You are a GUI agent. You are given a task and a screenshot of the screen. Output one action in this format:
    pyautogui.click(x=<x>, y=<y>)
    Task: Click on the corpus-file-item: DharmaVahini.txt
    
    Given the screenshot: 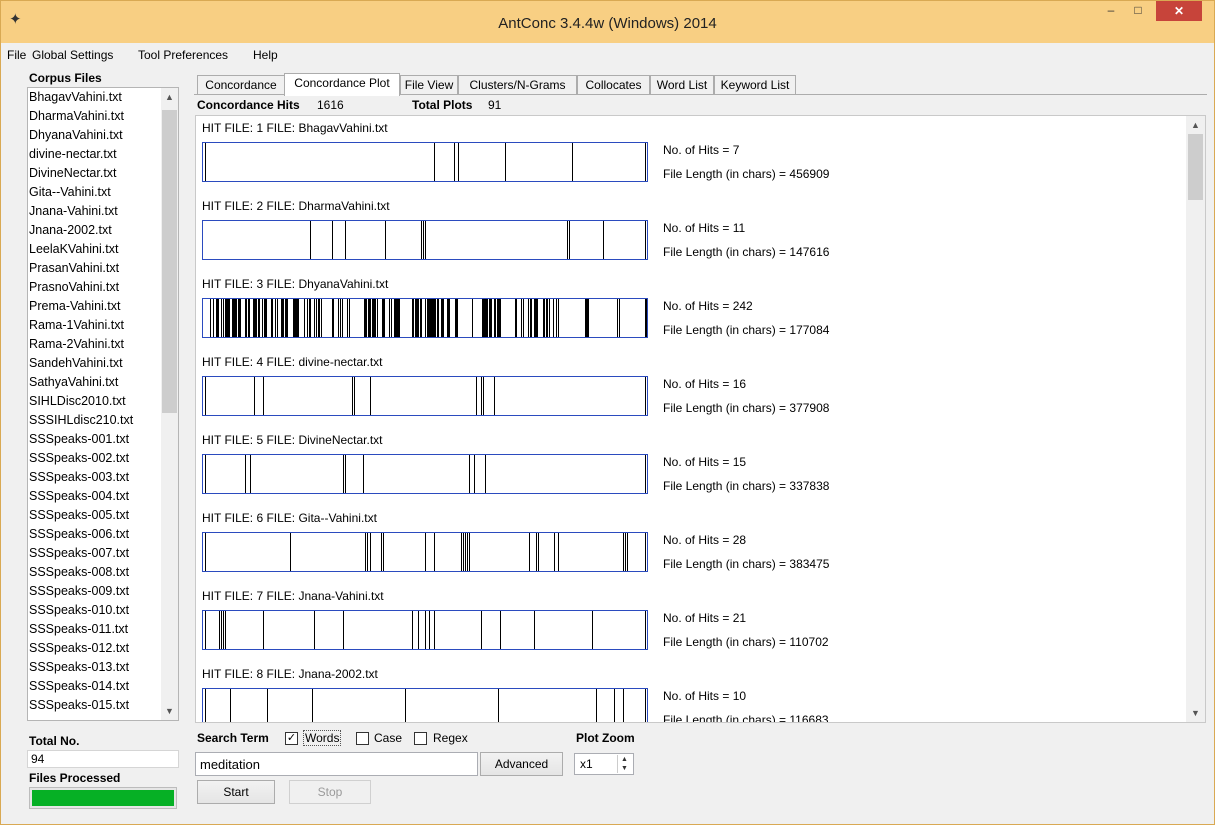 What is the action you would take?
    pyautogui.click(x=95, y=116)
    